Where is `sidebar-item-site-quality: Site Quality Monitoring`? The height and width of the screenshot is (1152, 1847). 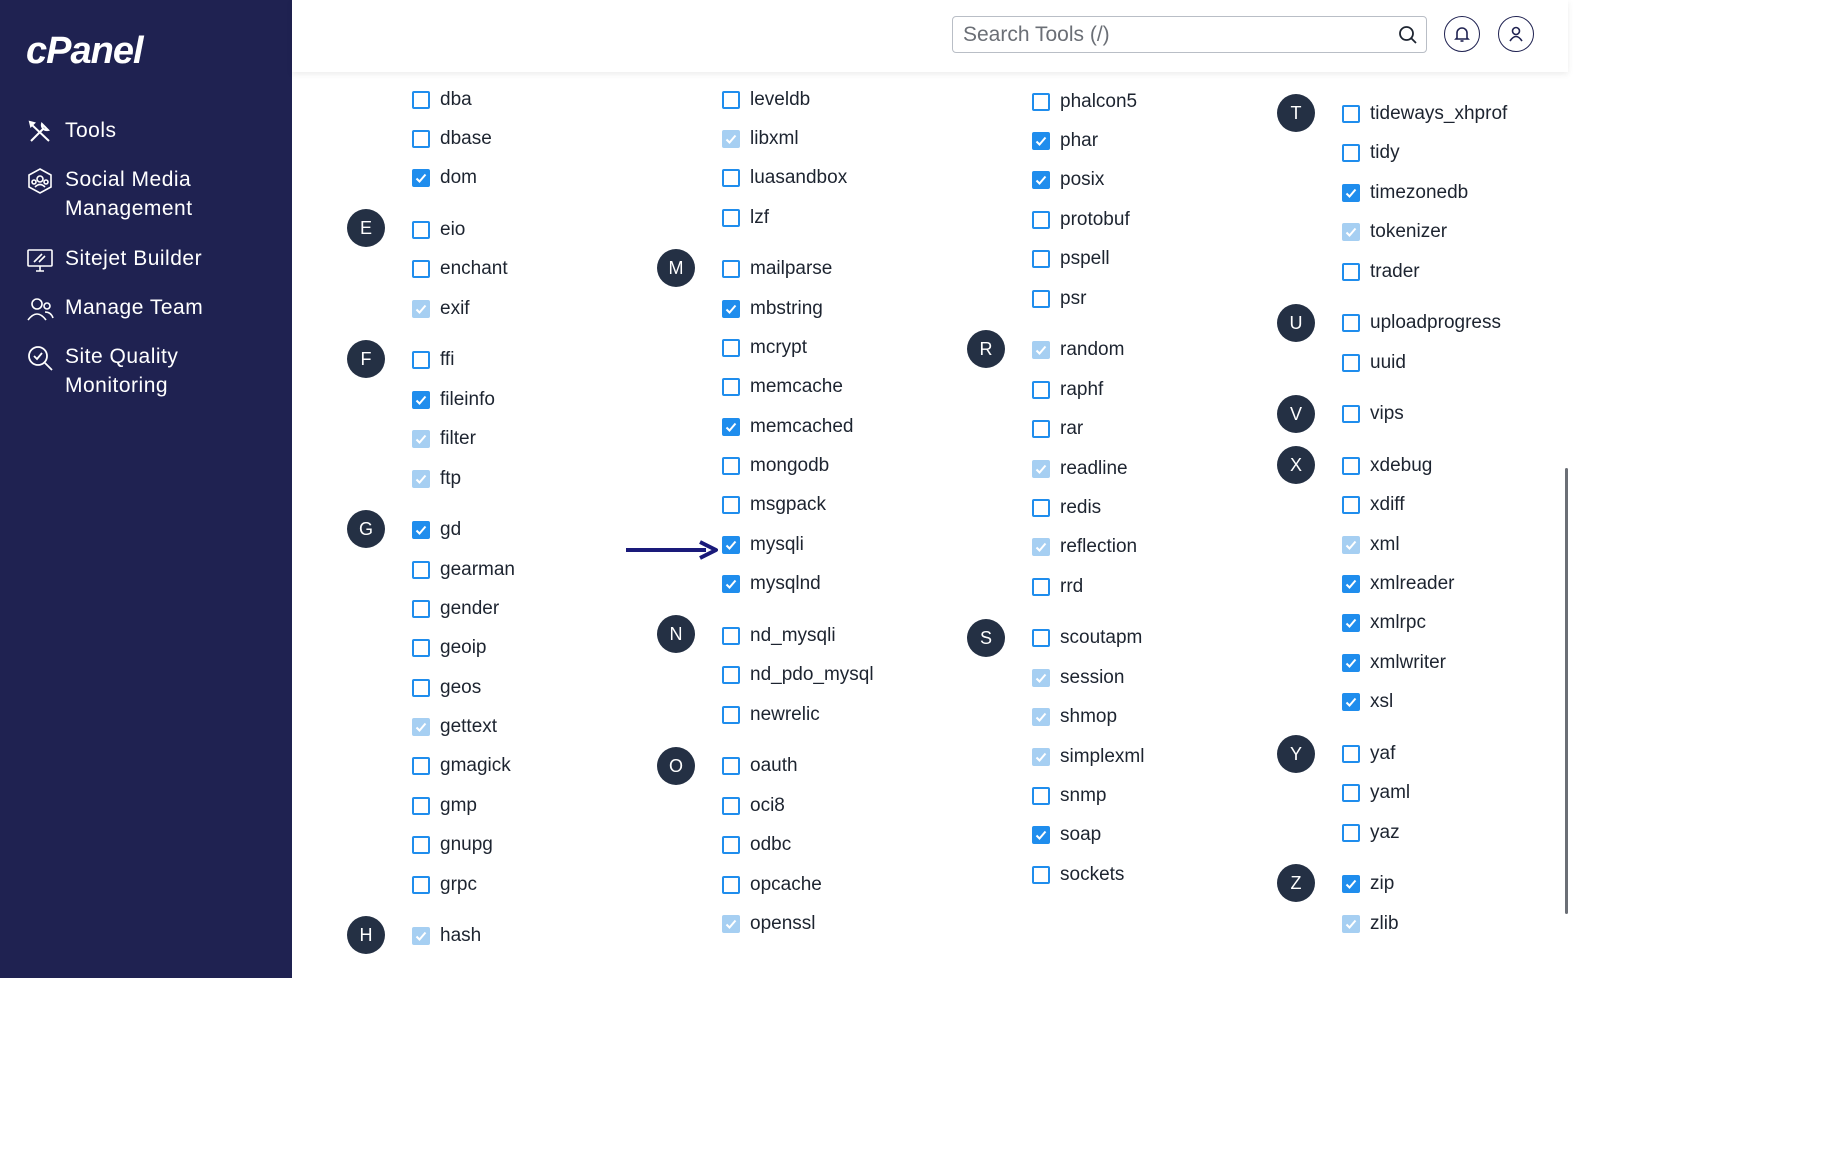 sidebar-item-site-quality: Site Quality Monitoring is located at coordinates (151, 371).